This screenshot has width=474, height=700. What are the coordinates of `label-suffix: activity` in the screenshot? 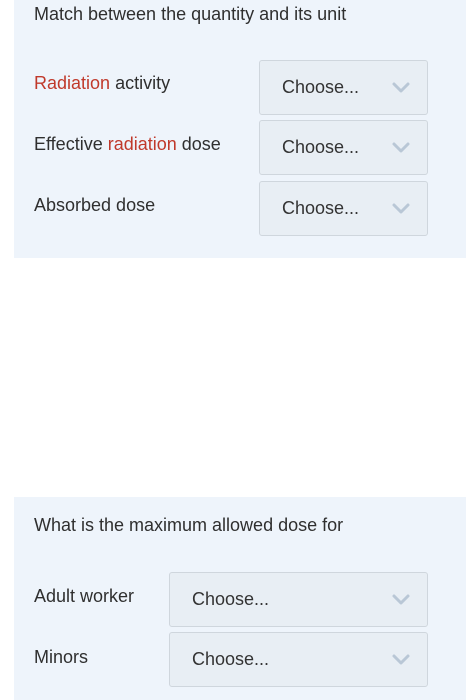 It's located at (140, 83).